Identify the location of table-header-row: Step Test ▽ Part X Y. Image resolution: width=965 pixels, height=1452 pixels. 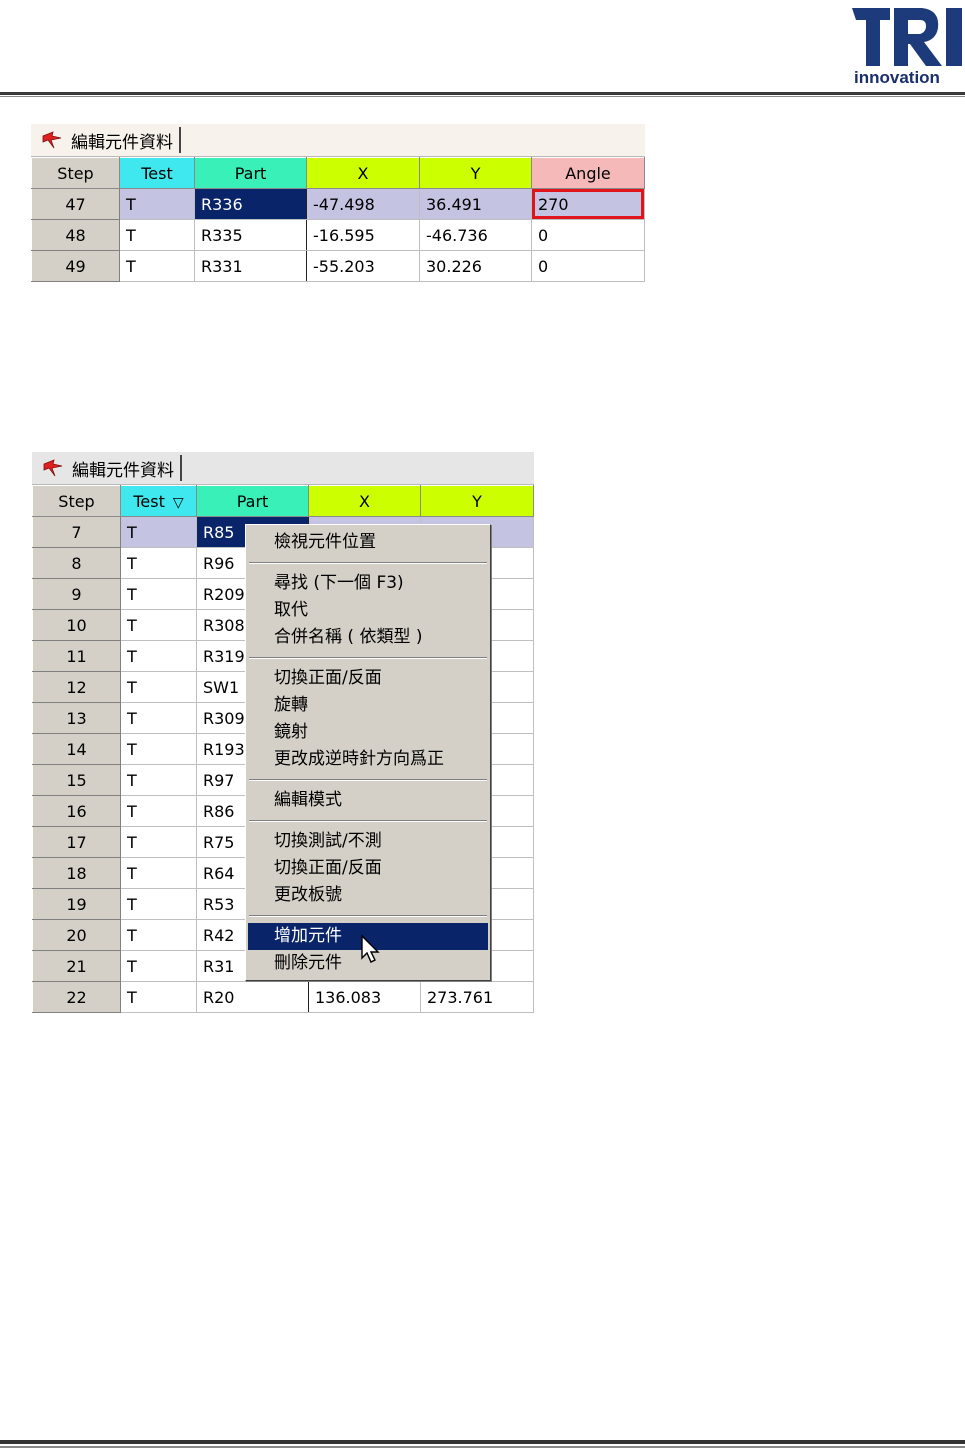
(283, 501).